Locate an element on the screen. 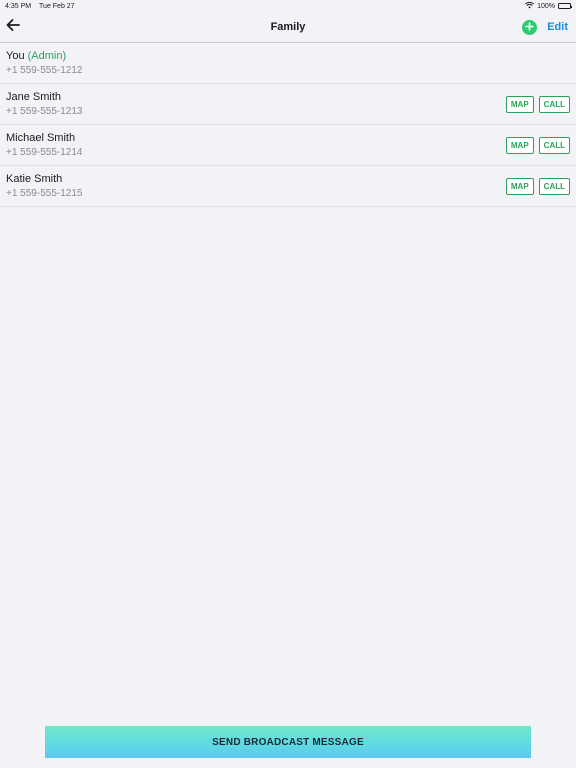 The height and width of the screenshot is (768, 576). member-row-michael: Michael Smith +1 559-555-1214 MAP CALL is located at coordinates (288, 145).